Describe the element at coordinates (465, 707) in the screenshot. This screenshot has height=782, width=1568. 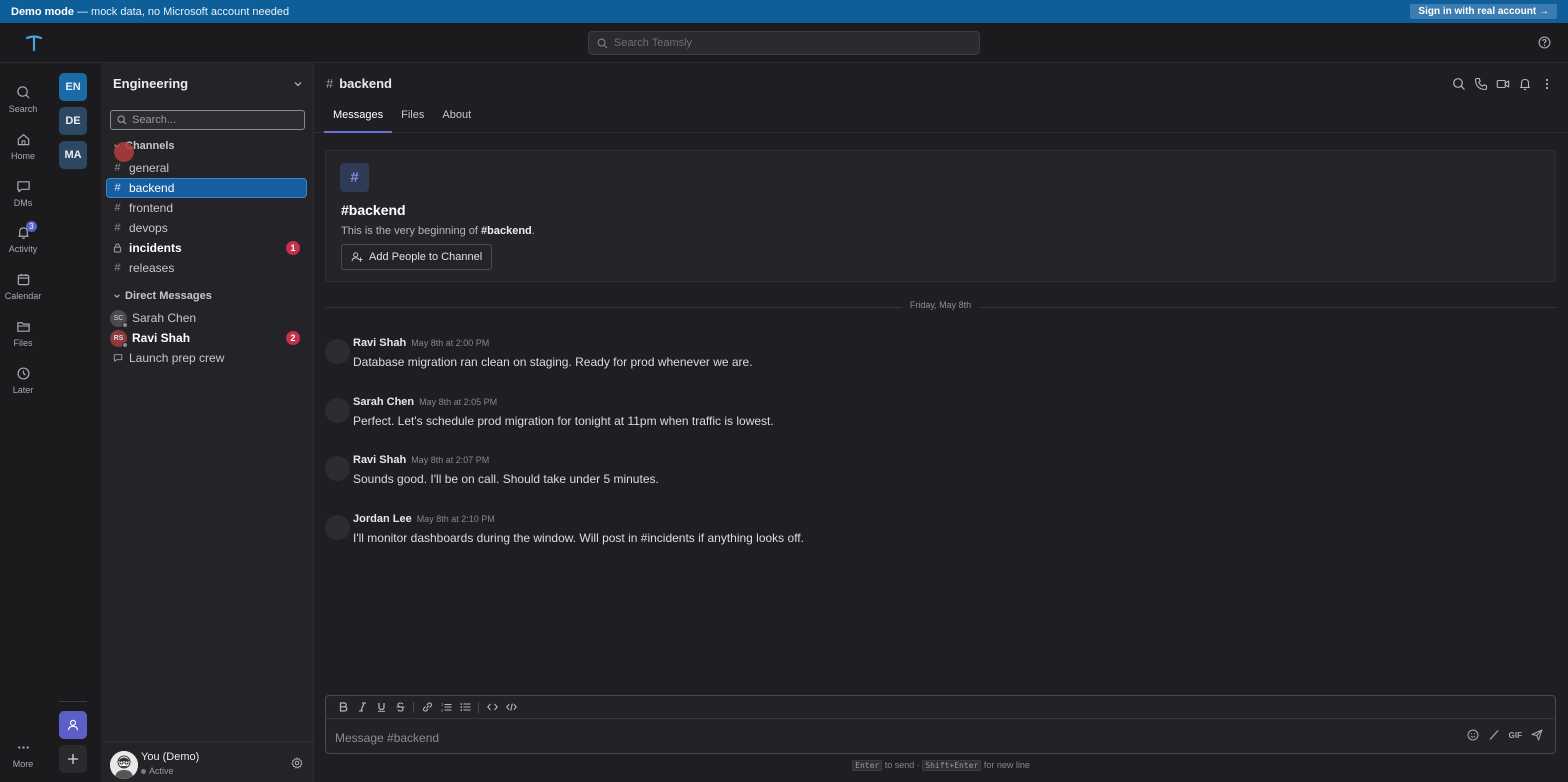
I see `bullet-list-icon` at that location.